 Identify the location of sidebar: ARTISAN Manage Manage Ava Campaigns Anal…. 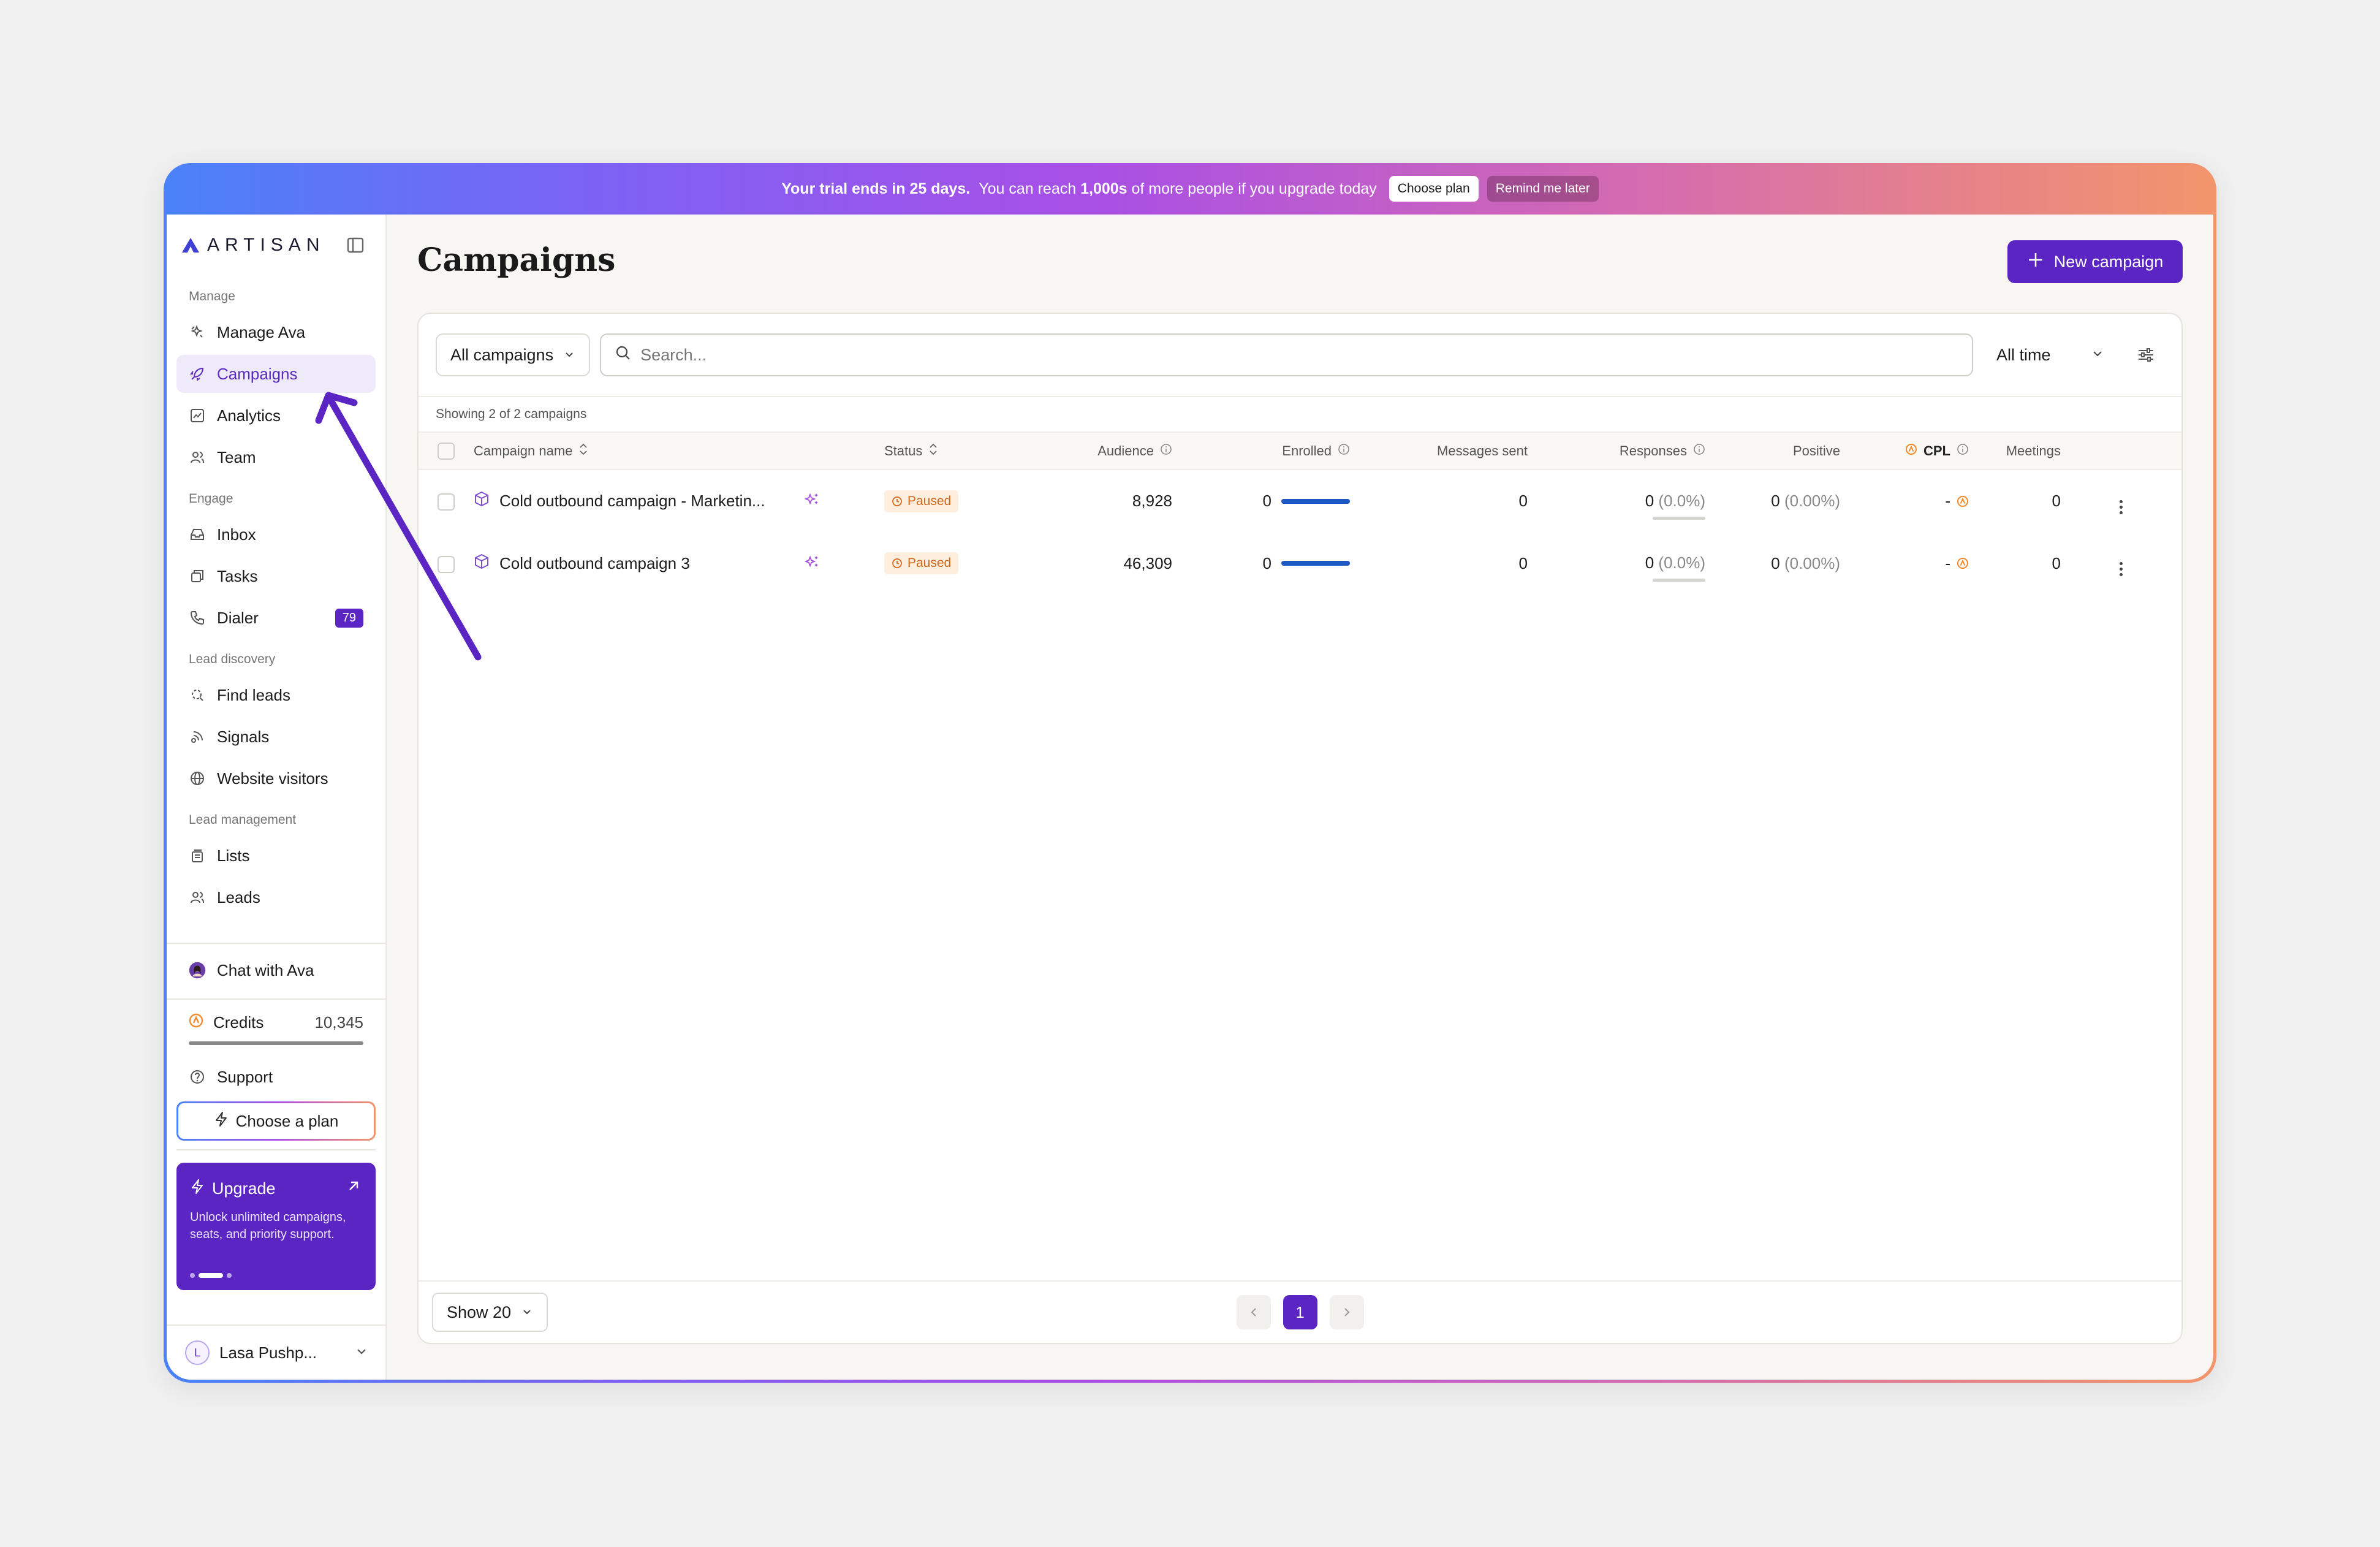
(277, 797).